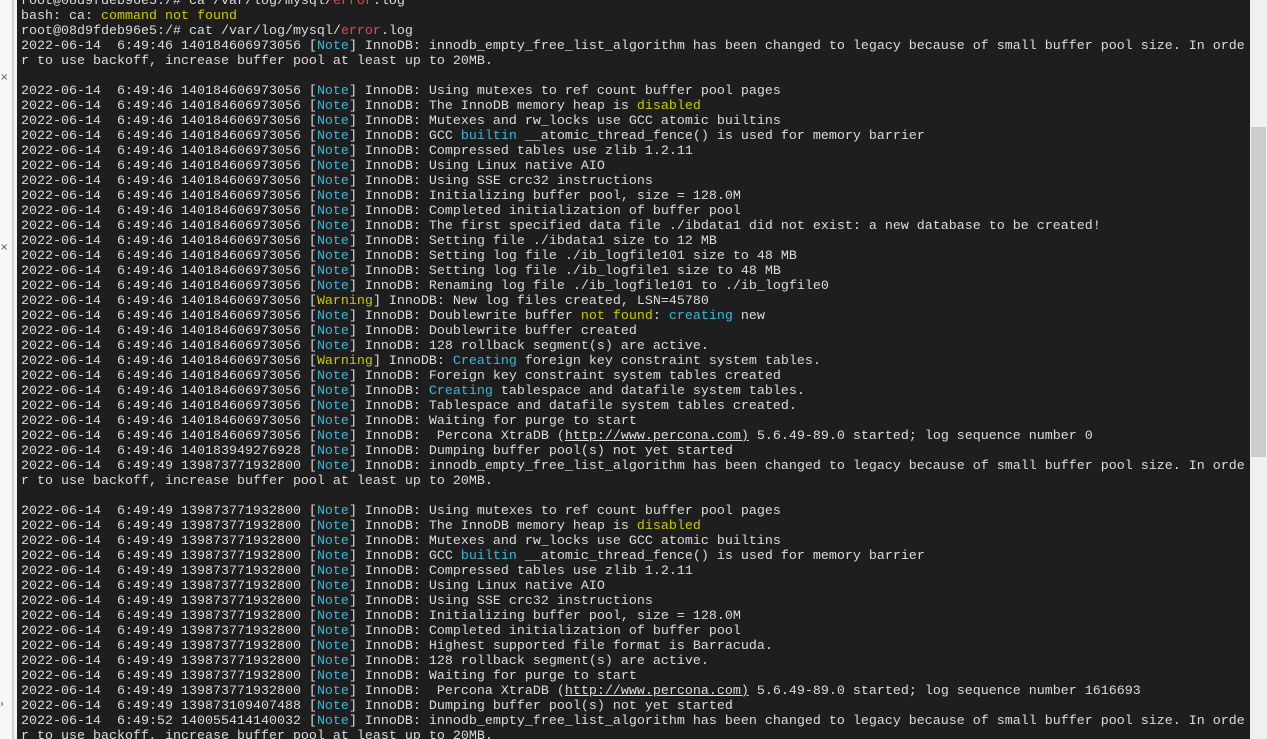 The width and height of the screenshot is (1267, 739). I want to click on scrollbar-thumb, so click(1258, 292).